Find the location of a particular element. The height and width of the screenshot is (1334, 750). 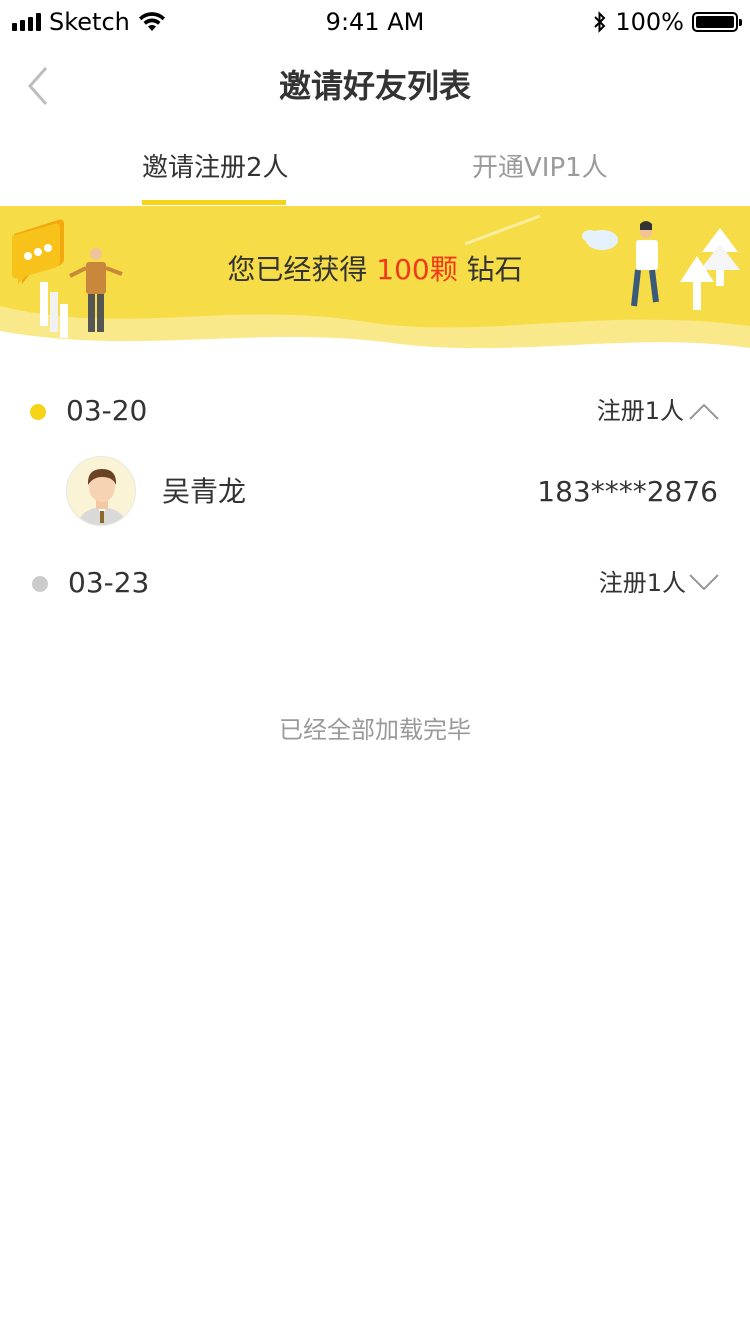

user-phone: 183****2876 is located at coordinates (627, 491).